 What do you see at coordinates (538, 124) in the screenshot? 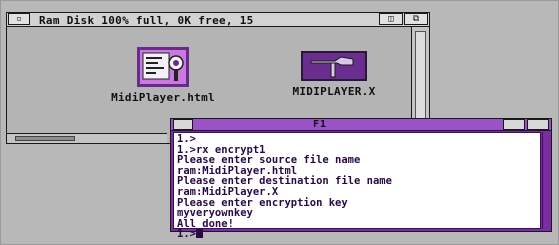
I see `depth-gadget-icon` at bounding box center [538, 124].